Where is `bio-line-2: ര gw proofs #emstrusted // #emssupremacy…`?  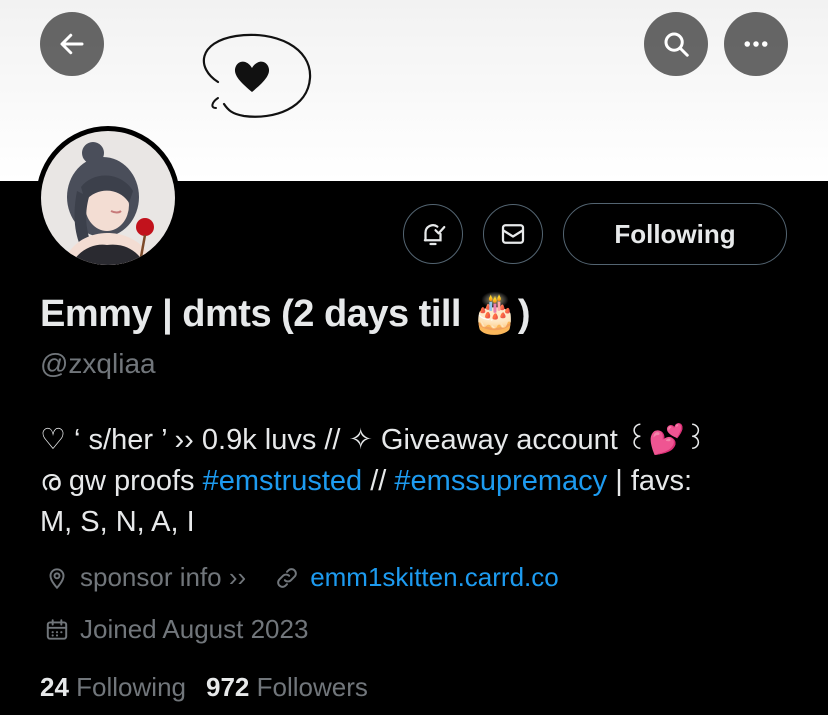
bio-line-2: ര gw proofs #emstrusted // #emssupremacy… is located at coordinates (420, 481).